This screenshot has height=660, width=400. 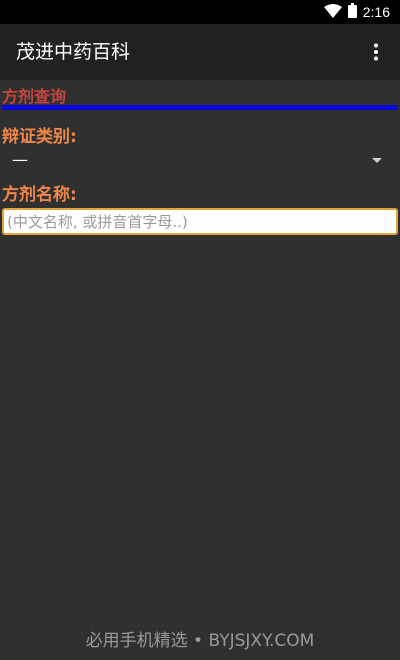 What do you see at coordinates (377, 160) in the screenshot?
I see `dropdown-arrow-icon` at bounding box center [377, 160].